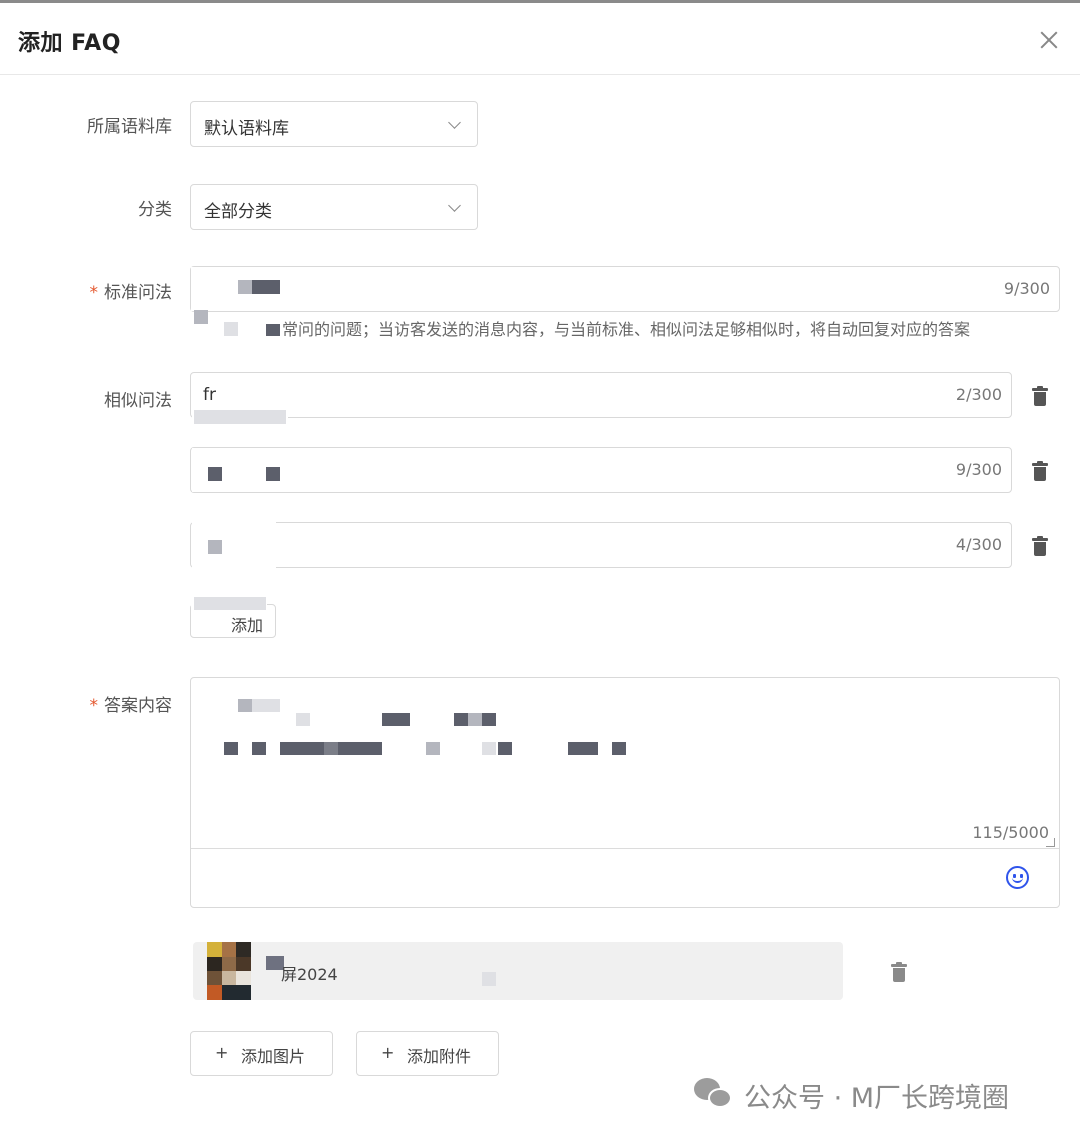 This screenshot has width=1080, height=1136. What do you see at coordinates (877, 1098) in the screenshot?
I see `watermark-text: 公众号 · M厂长跨境圈` at bounding box center [877, 1098].